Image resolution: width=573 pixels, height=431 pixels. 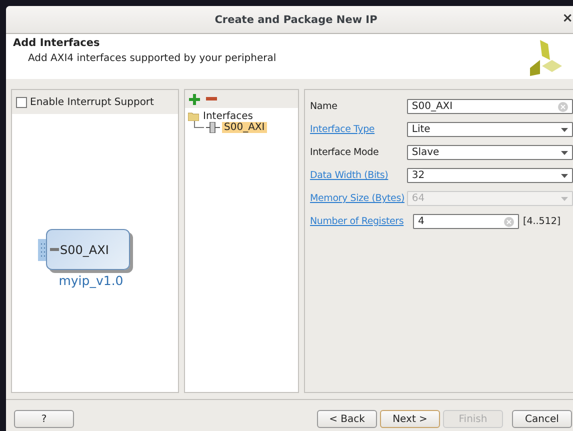 I want to click on dropdown: Slave, so click(x=489, y=152).